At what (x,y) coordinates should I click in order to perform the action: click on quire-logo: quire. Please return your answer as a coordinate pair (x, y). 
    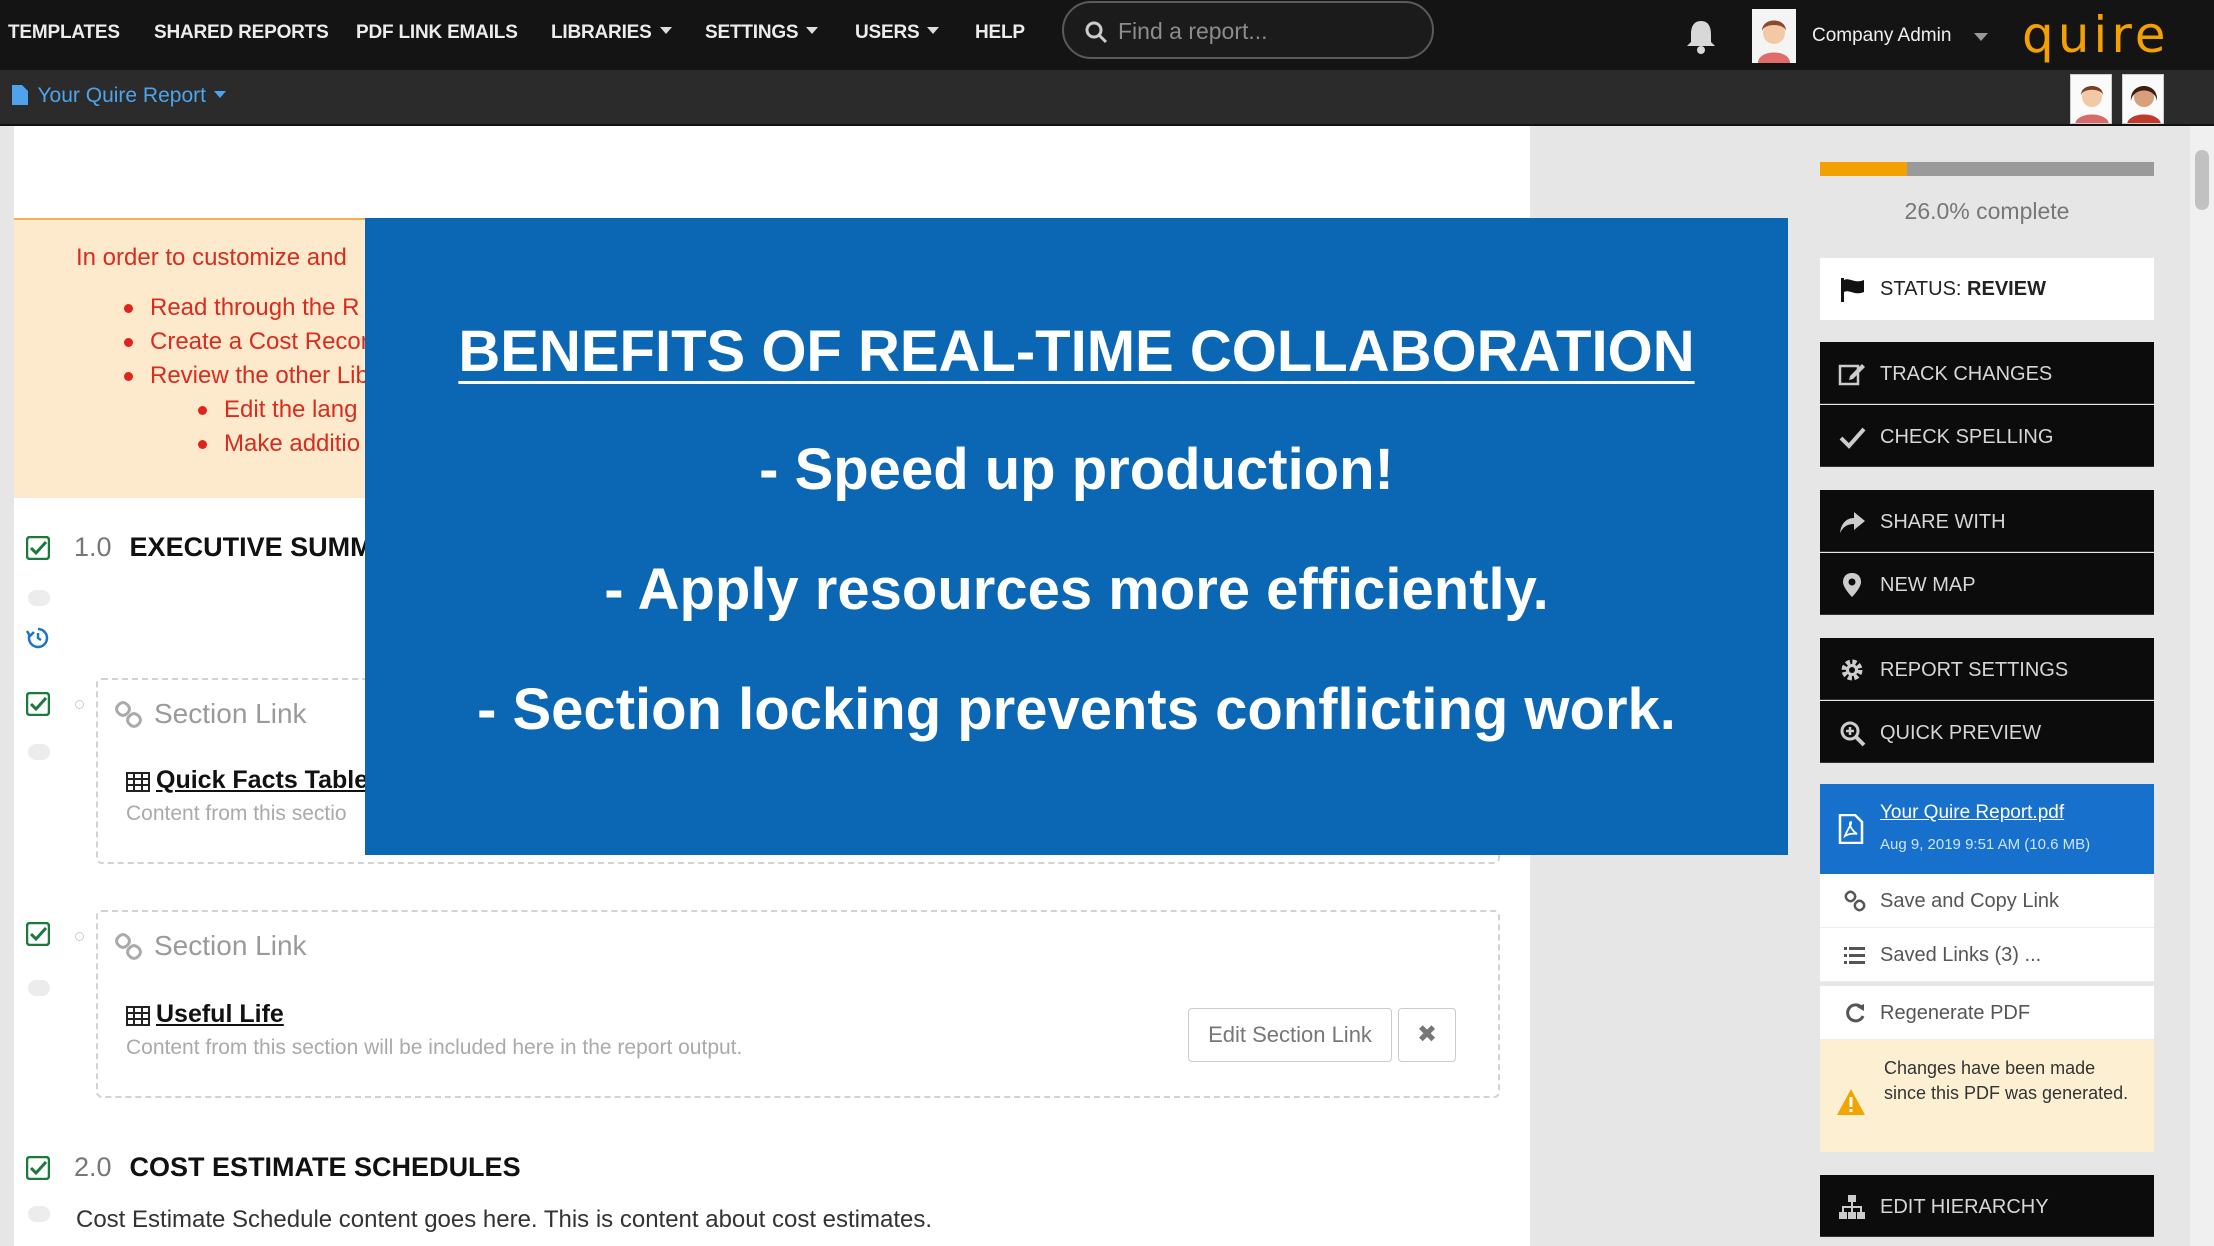
    Looking at the image, I should click on (2096, 35).